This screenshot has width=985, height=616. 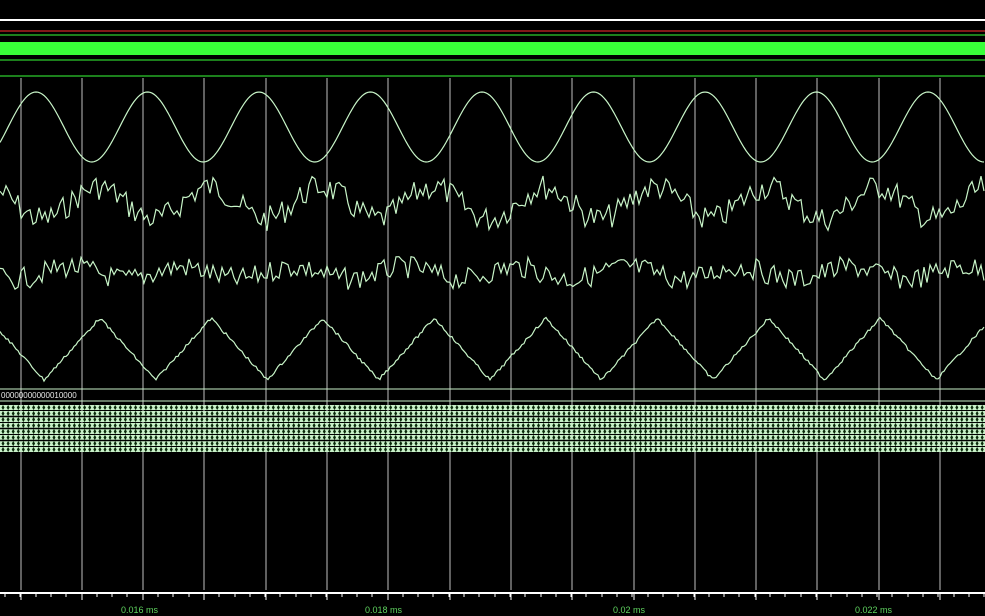 What do you see at coordinates (384, 610) in the screenshot?
I see `time-label-0018: 0.018 ms` at bounding box center [384, 610].